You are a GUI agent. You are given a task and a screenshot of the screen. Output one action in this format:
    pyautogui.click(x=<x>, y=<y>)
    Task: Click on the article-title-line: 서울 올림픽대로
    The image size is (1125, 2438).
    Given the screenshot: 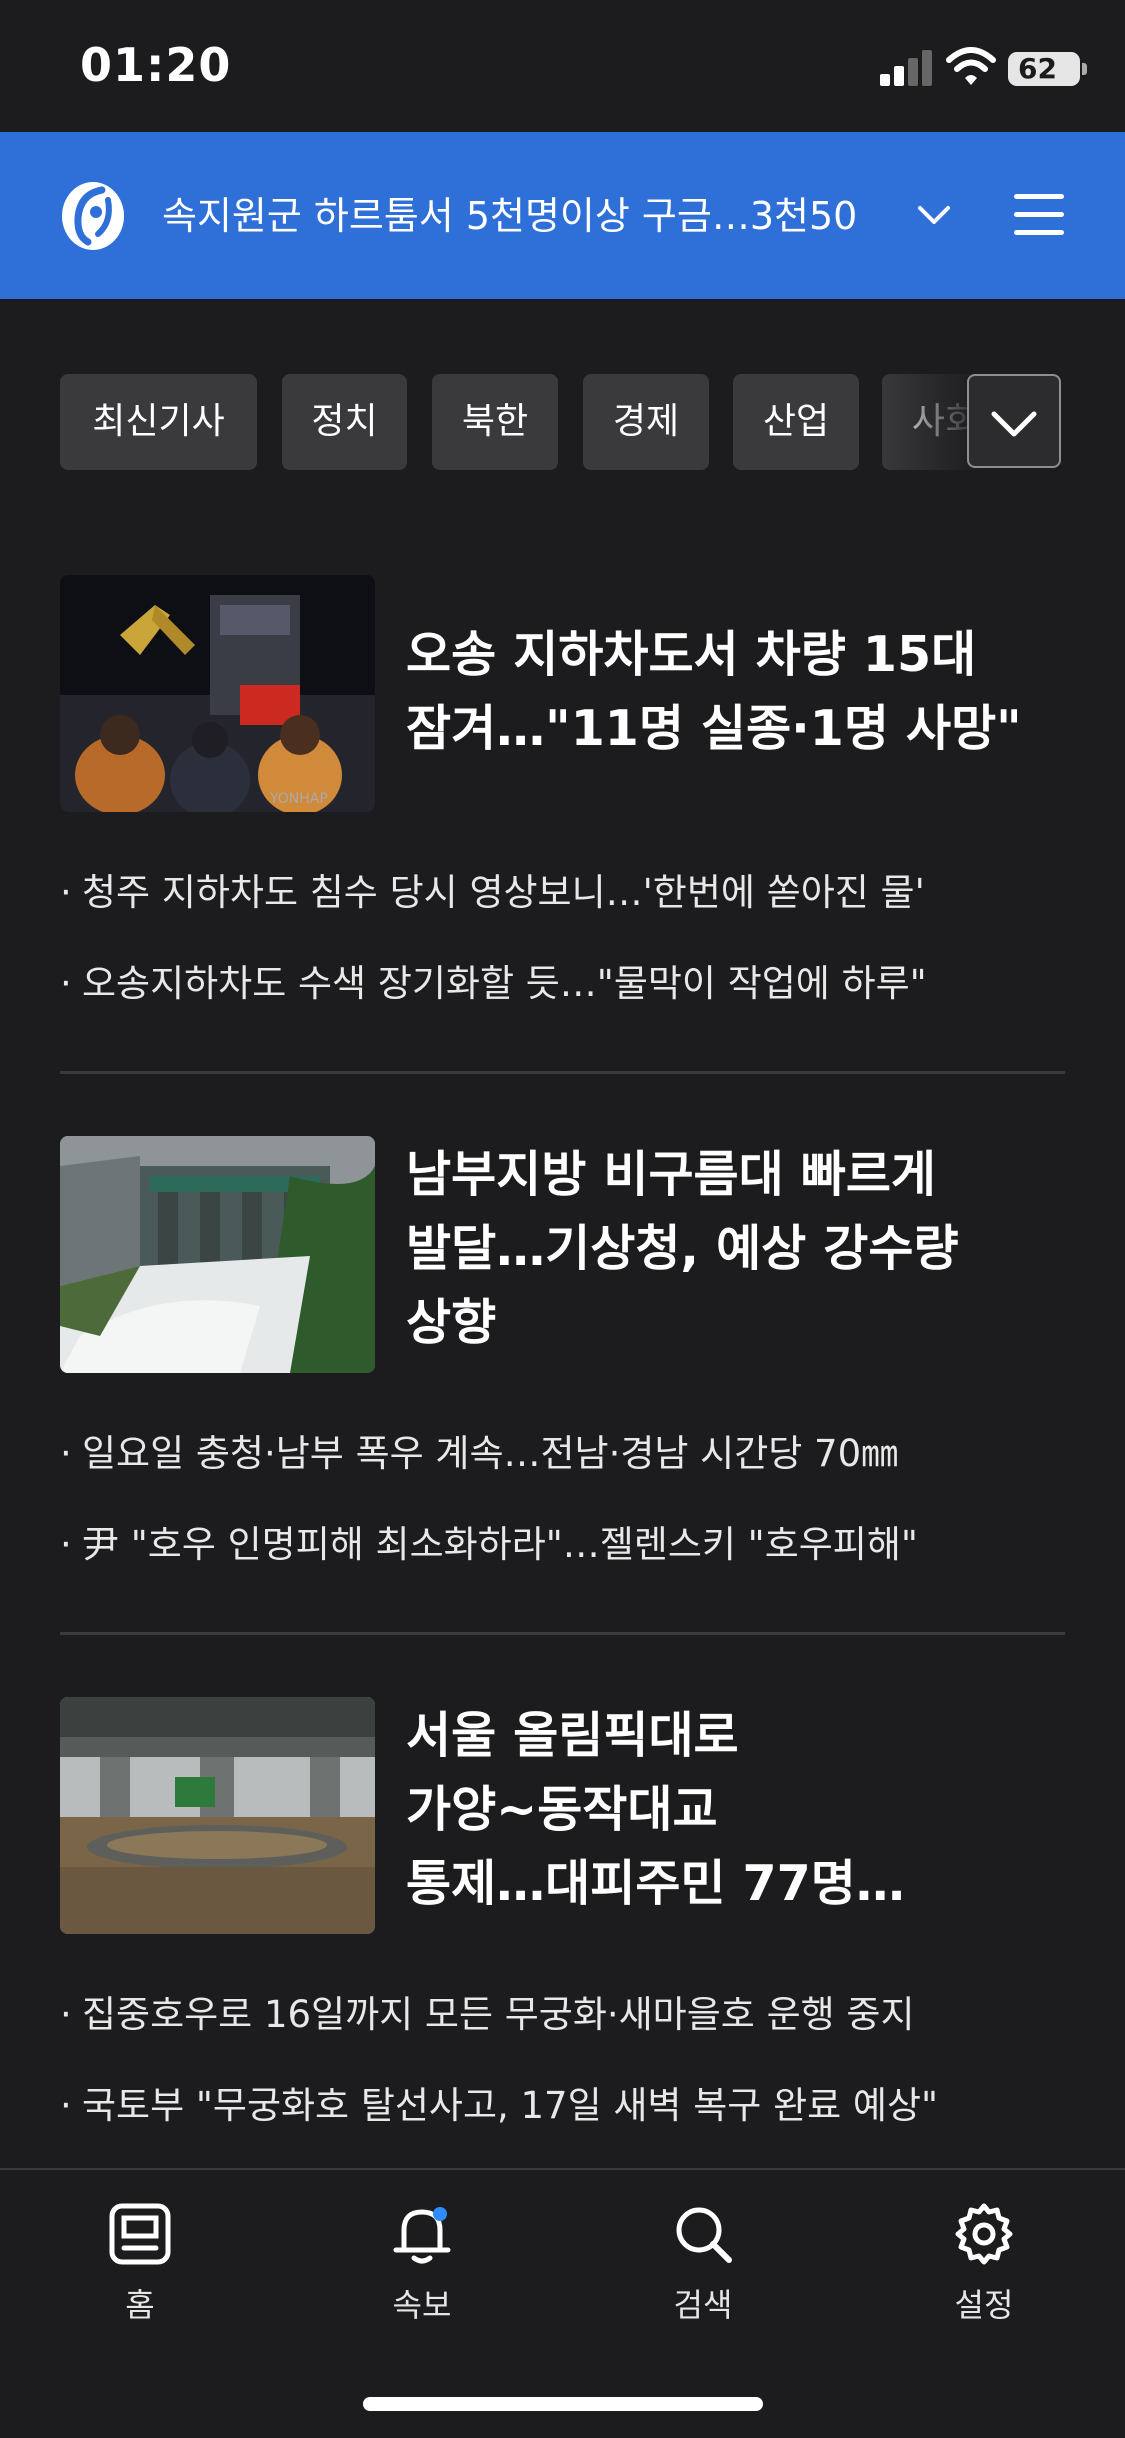 What is the action you would take?
    pyautogui.click(x=572, y=1735)
    